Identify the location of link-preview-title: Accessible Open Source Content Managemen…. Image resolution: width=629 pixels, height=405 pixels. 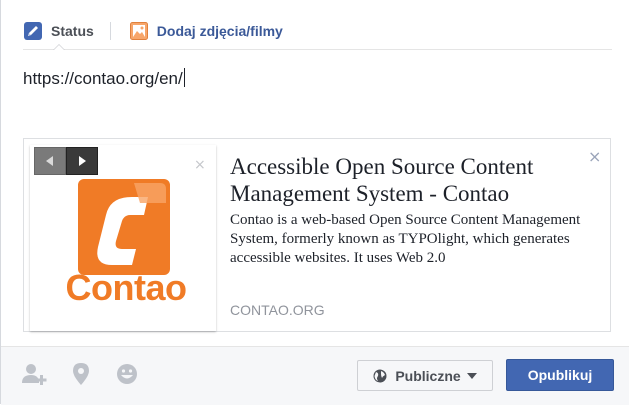
(405, 180).